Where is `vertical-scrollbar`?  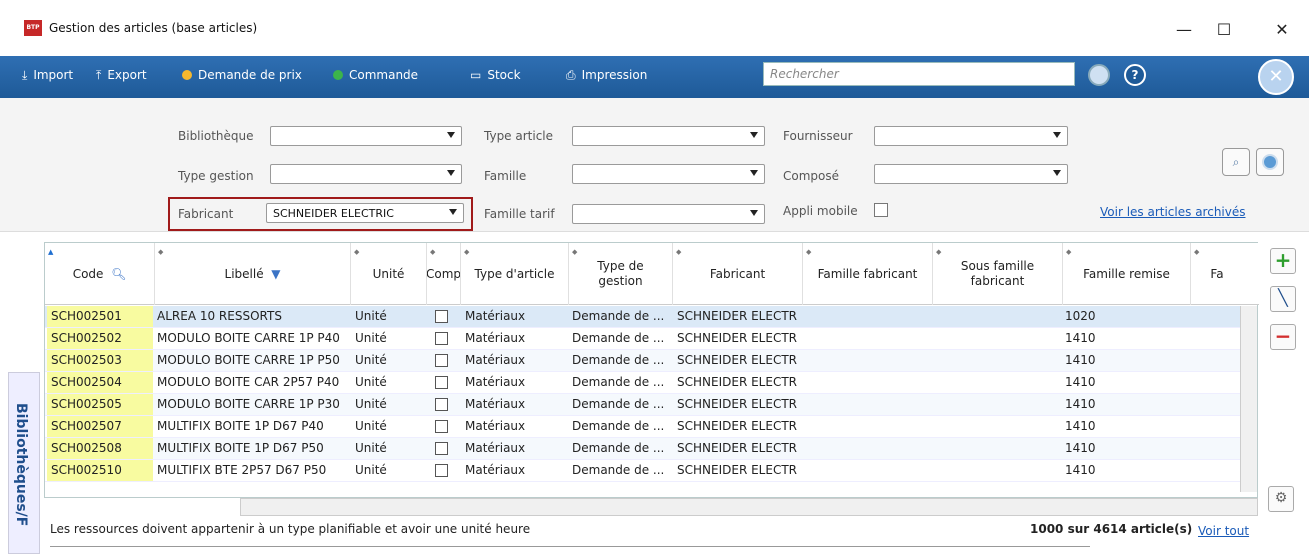
vertical-scrollbar is located at coordinates (1248, 399).